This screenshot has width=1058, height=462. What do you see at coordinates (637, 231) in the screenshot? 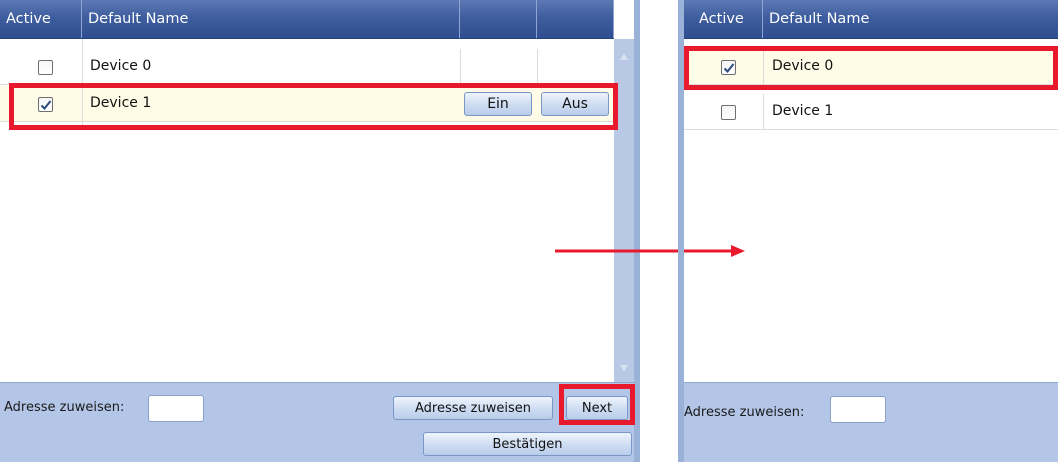
I see `panel-border` at bounding box center [637, 231].